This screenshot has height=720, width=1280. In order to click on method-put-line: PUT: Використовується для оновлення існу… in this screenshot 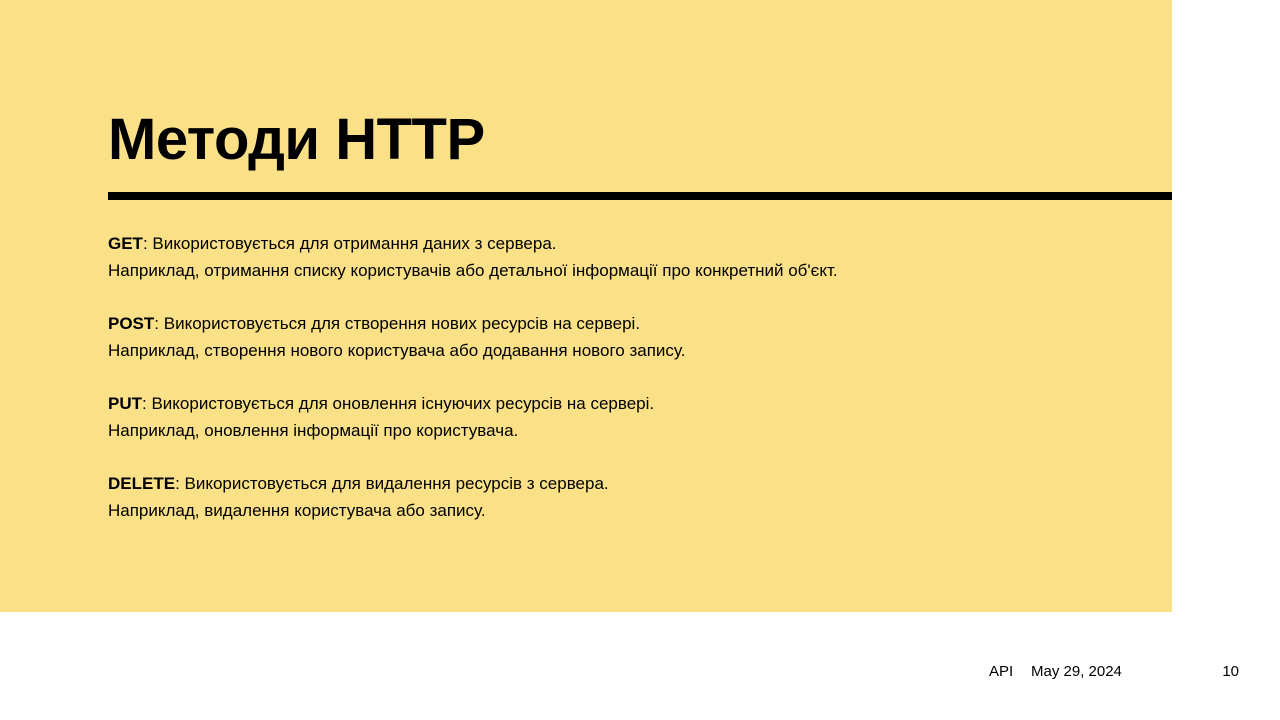, I will do `click(628, 403)`.